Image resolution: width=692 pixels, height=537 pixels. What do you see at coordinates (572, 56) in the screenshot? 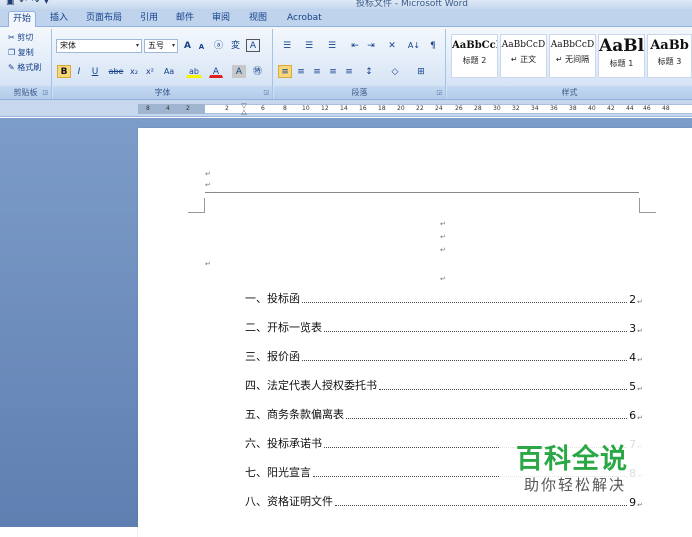
I see `style-no-spacing: AaBbCcD ↵ 无间隔` at bounding box center [572, 56].